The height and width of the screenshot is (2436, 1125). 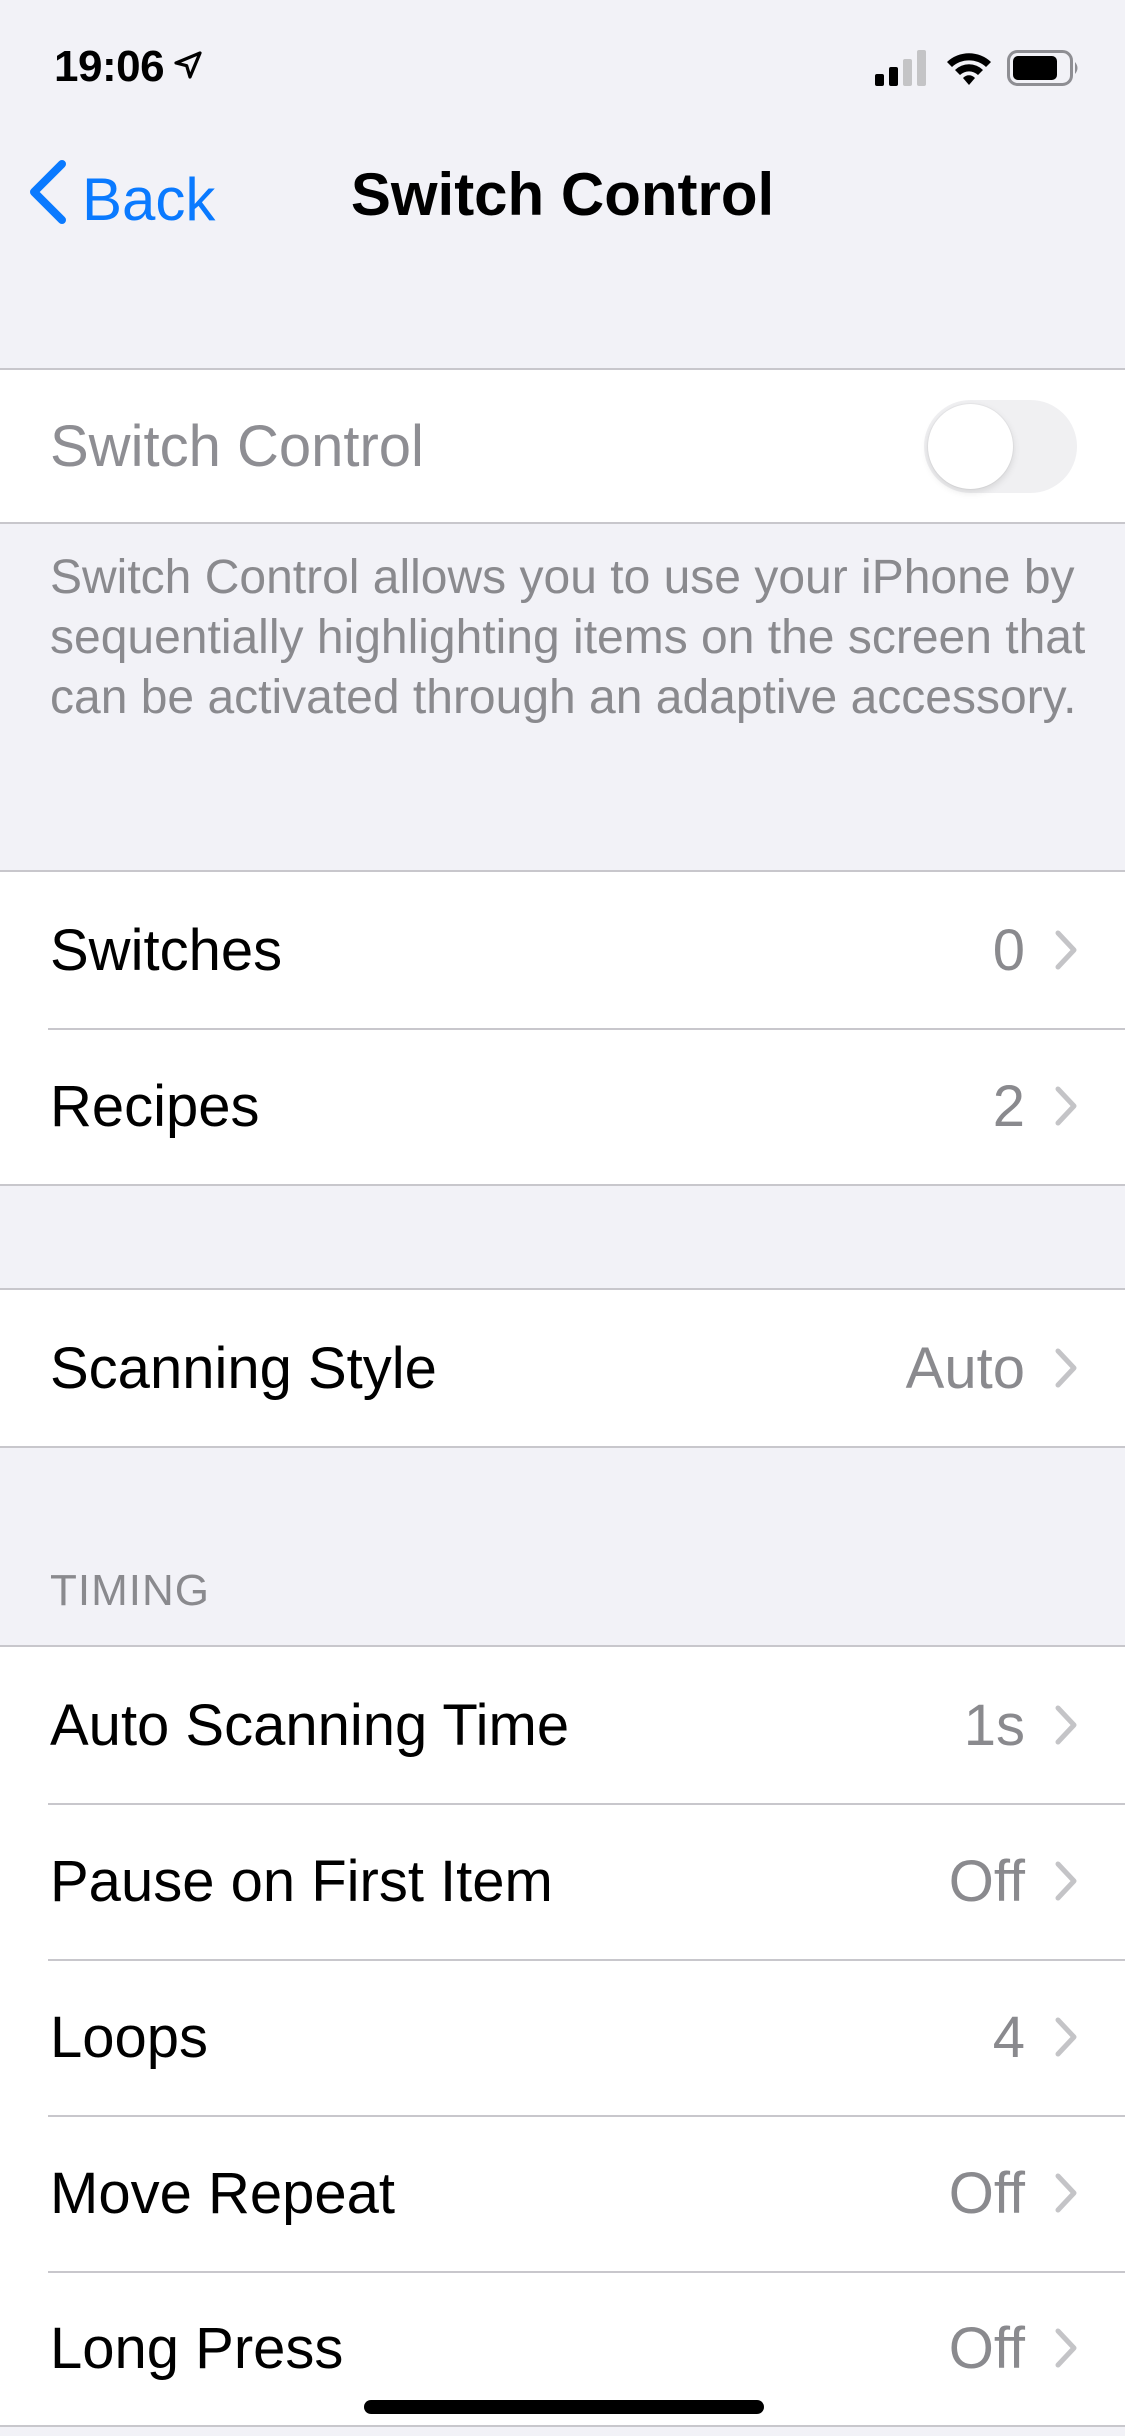 I want to click on move-repeat-row: Move Repeat Off, so click(x=562, y=2193).